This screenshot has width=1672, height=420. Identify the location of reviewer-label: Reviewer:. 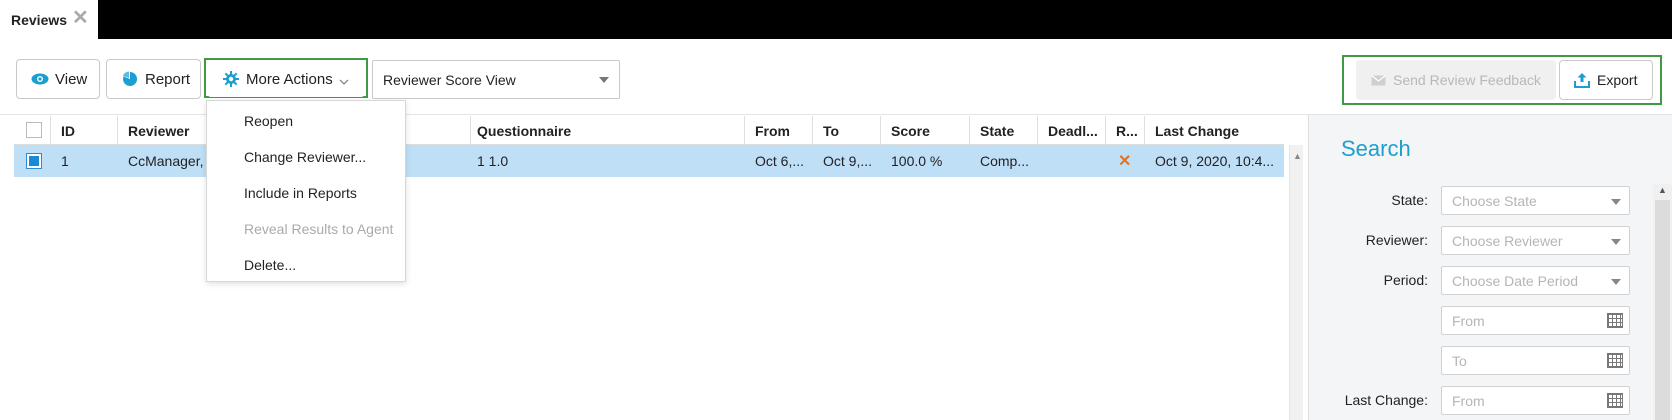
(1396, 240).